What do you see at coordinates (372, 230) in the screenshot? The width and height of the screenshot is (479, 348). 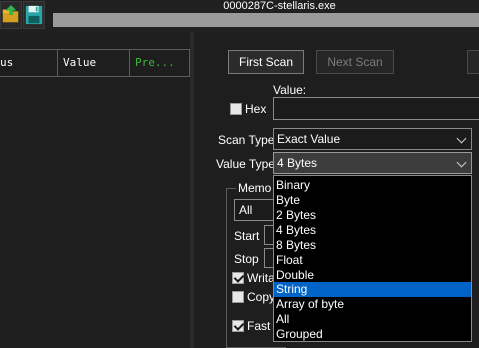 I see `option-4-bytes: 4 Bytes` at bounding box center [372, 230].